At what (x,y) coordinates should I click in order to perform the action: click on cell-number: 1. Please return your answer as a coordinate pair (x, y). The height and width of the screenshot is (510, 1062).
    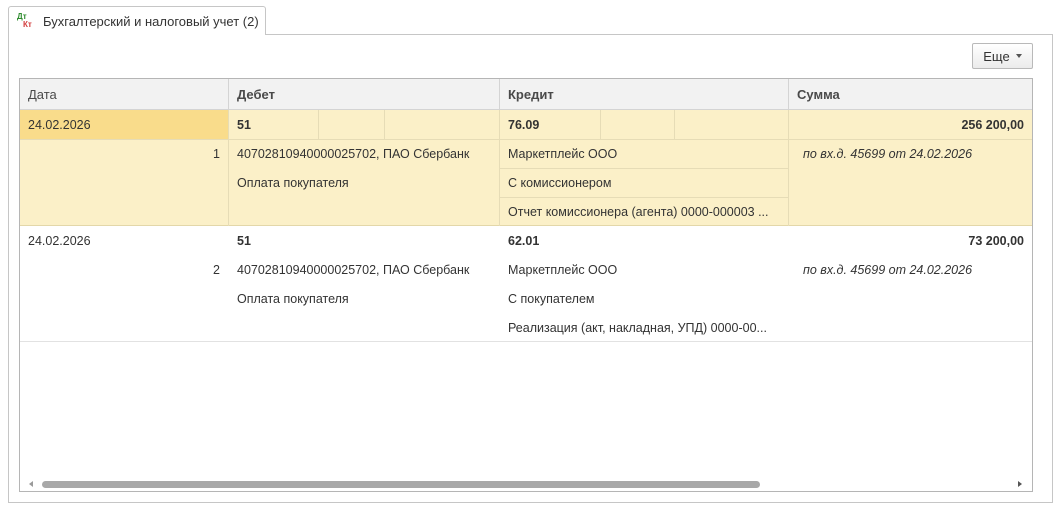
    Looking at the image, I should click on (124, 153).